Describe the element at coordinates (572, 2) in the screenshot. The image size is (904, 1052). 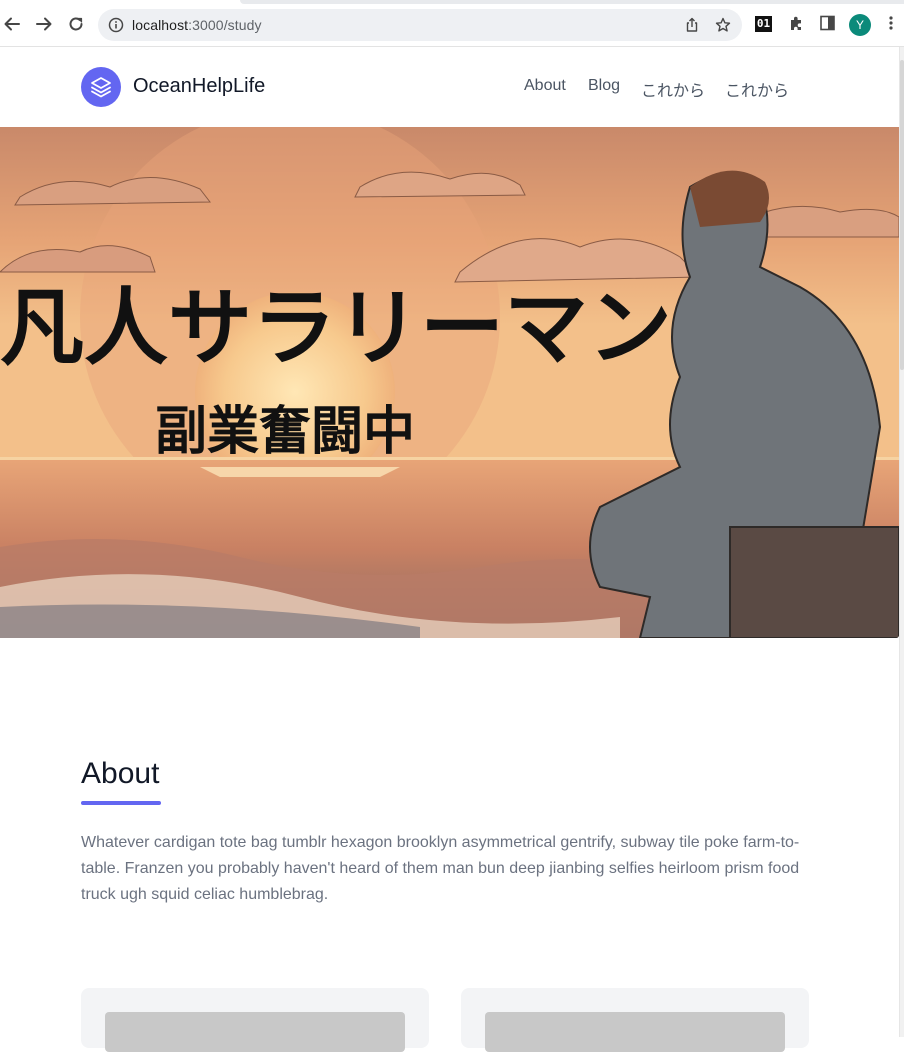
I see `tab-strip` at that location.